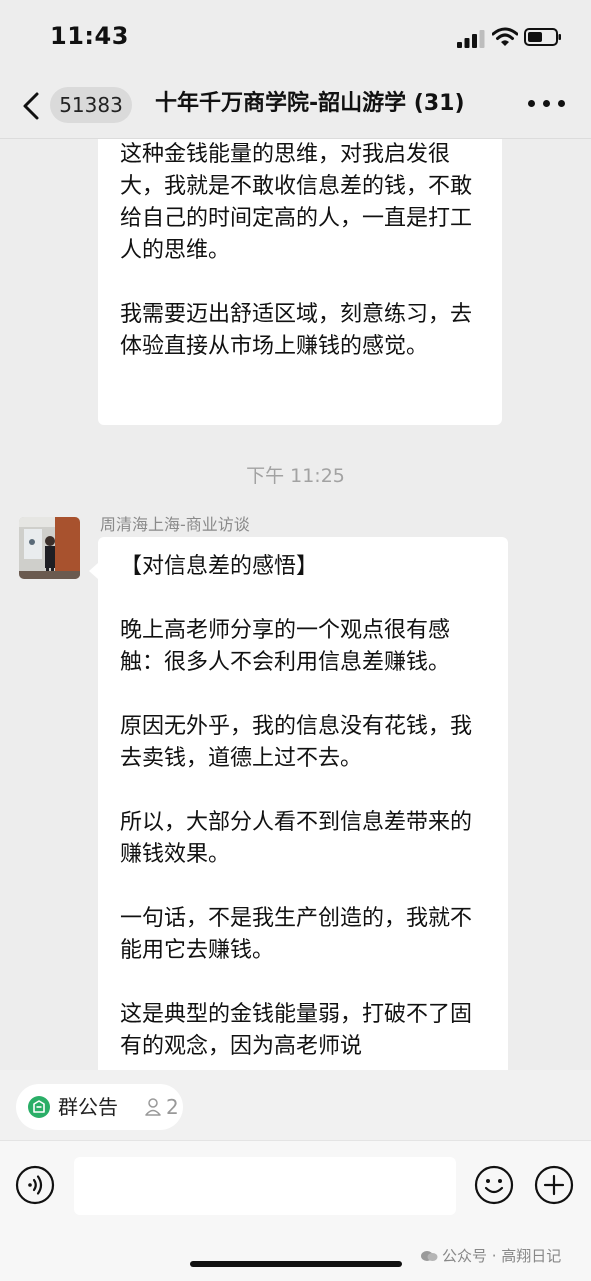 The width and height of the screenshot is (591, 1281). Describe the element at coordinates (296, 1264) in the screenshot. I see `home-indicator` at that location.